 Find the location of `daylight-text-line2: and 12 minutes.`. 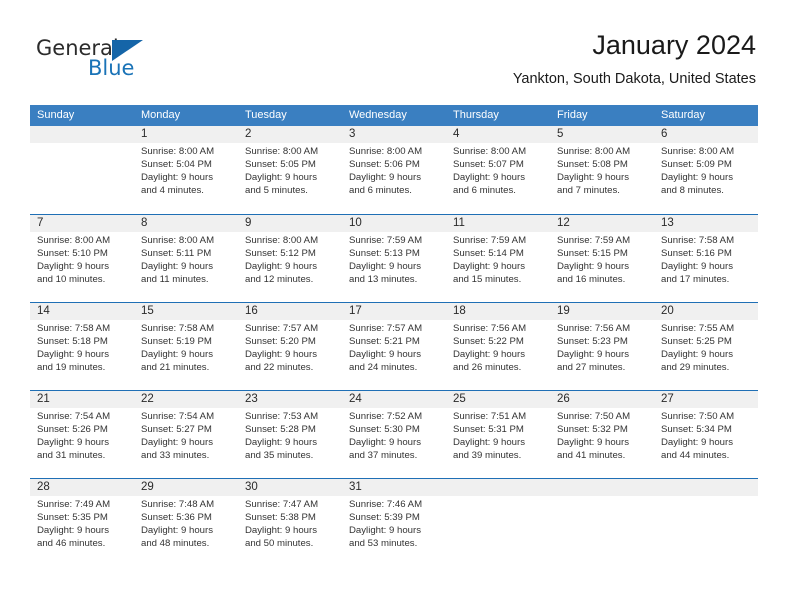

daylight-text-line2: and 12 minutes. is located at coordinates (279, 279).